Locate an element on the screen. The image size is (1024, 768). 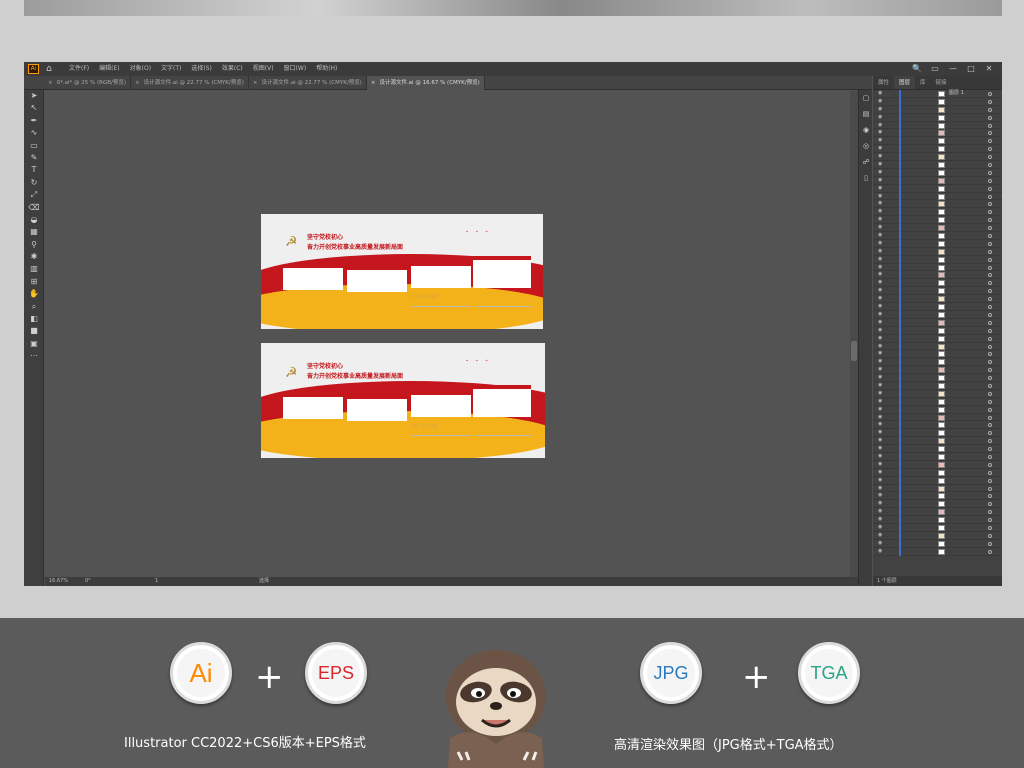
comment-icon: ▢ is located at coordinates (866, 98).